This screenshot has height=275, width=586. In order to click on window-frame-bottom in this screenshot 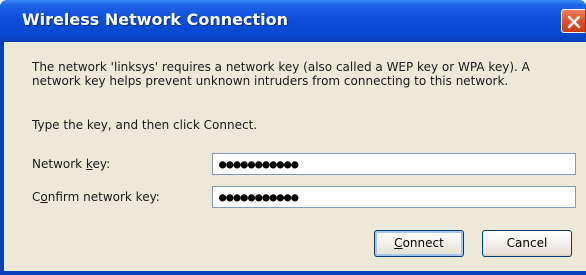, I will do `click(293, 273)`.